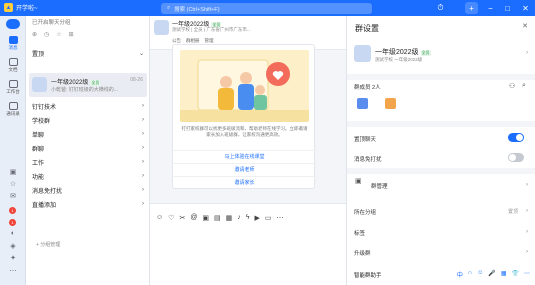 Image resolution: width=535 pixels, height=285 pixels. Describe the element at coordinates (244, 169) in the screenshot. I see `invite-teacher-button: 邀请老师` at that location.